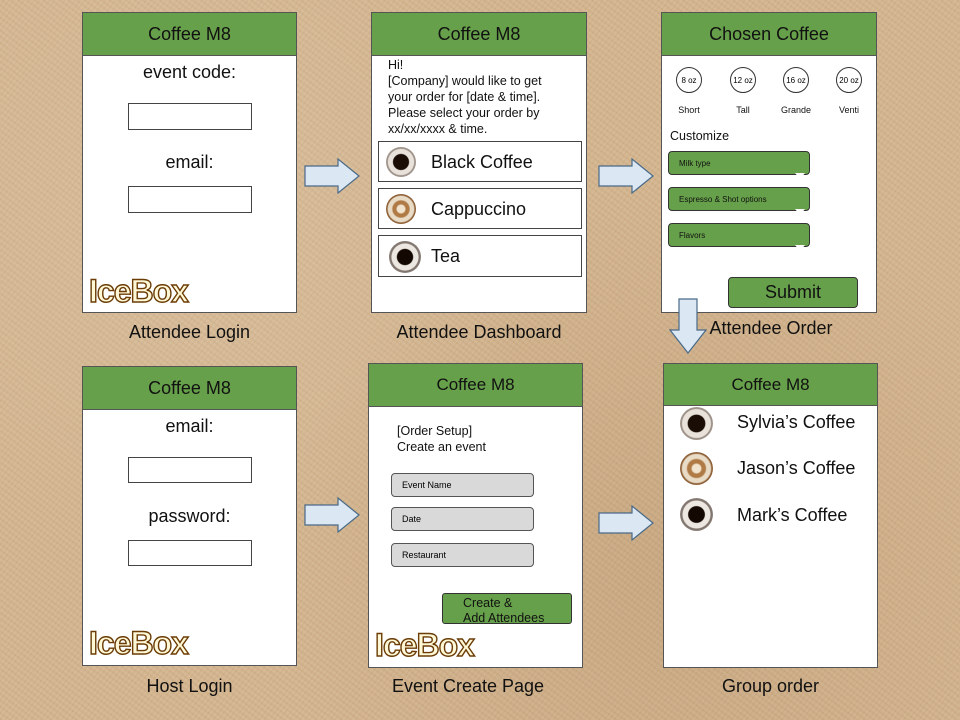 Image resolution: width=960 pixels, height=720 pixels. Describe the element at coordinates (692, 235) in the screenshot. I see `dropdown-label: Flavors` at that location.